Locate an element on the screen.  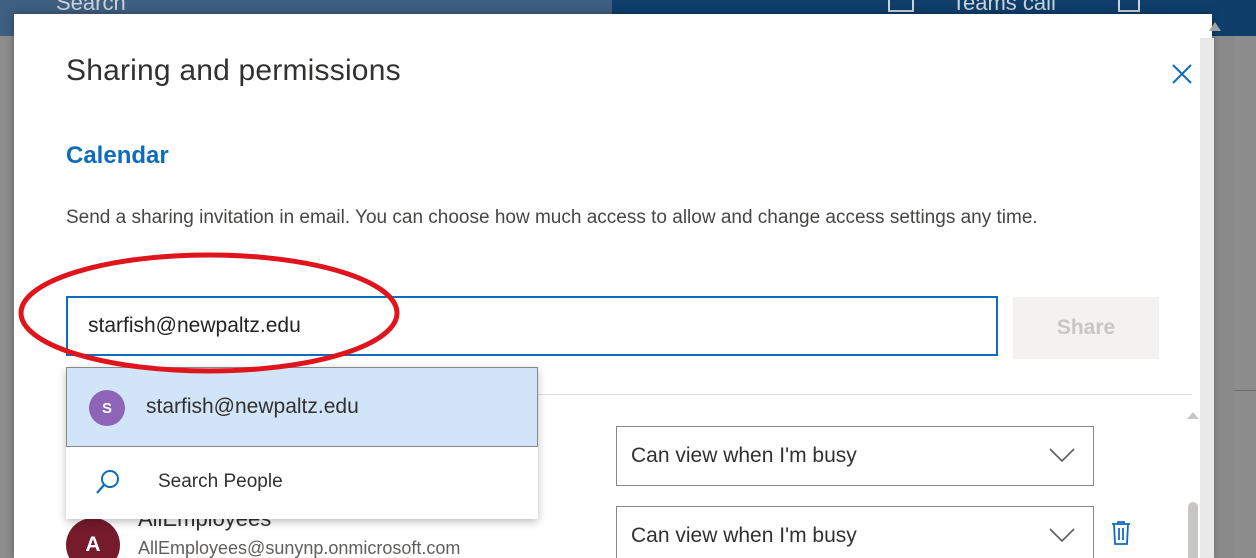
calendar-heading: Calendar is located at coordinates (117, 155).